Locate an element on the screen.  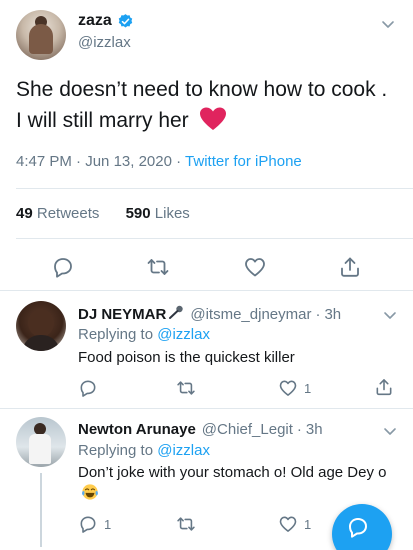
reply-name-row: Newton Arunaye @Chief_Legit · 3h is located at coordinates (200, 429).